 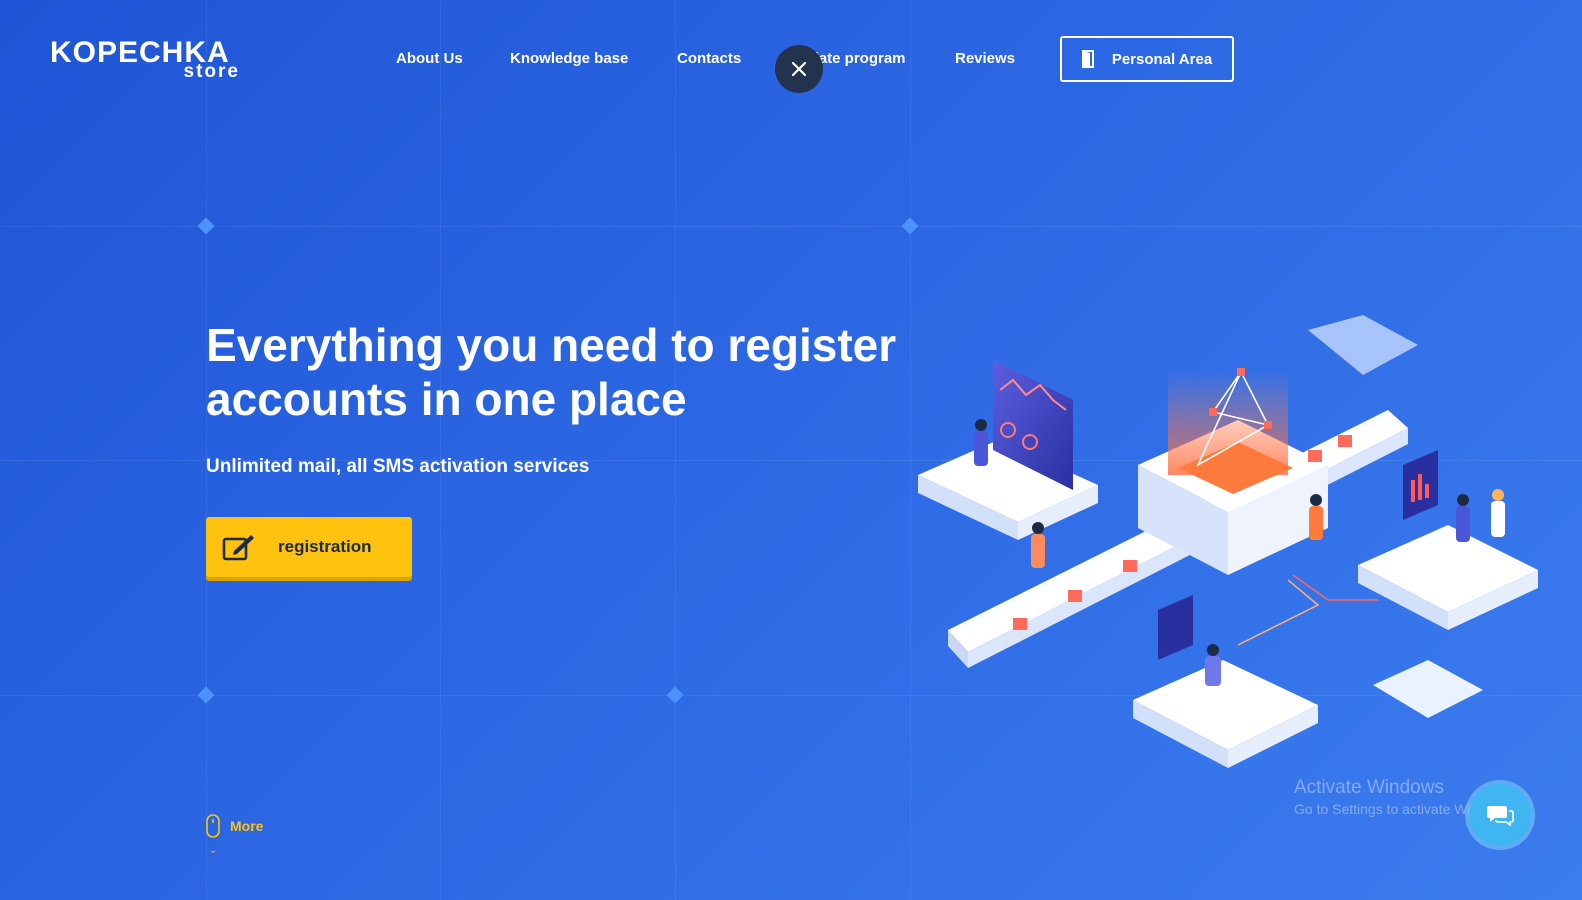 What do you see at coordinates (325, 546) in the screenshot?
I see `registration-label: registration` at bounding box center [325, 546].